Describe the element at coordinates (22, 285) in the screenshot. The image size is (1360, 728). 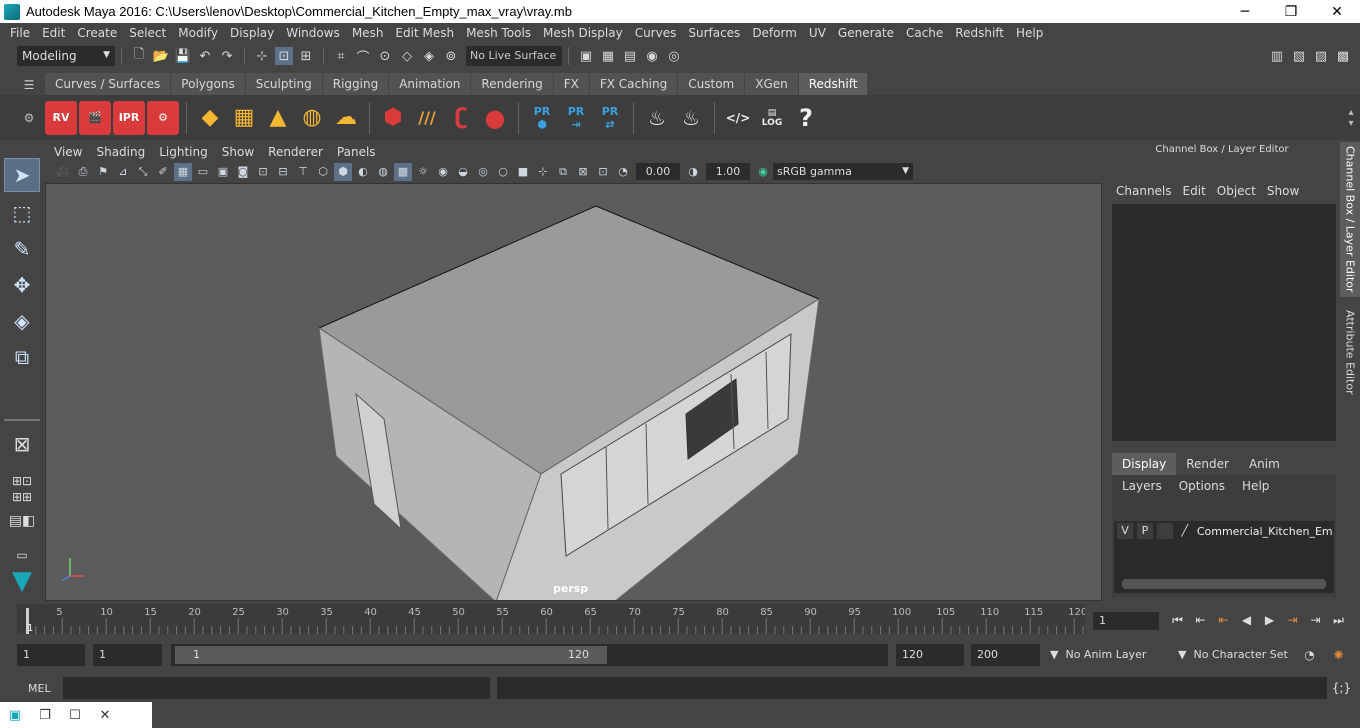
I see `move-tool-icon: ✥` at that location.